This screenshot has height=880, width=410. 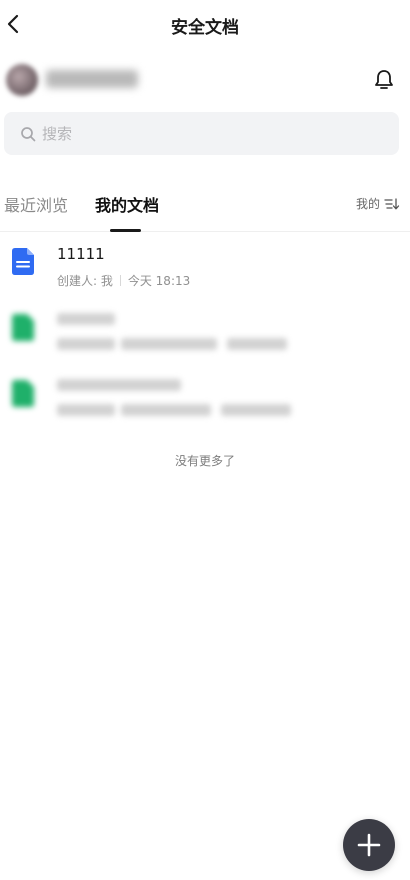 I want to click on document-title: 11111, so click(x=81, y=254).